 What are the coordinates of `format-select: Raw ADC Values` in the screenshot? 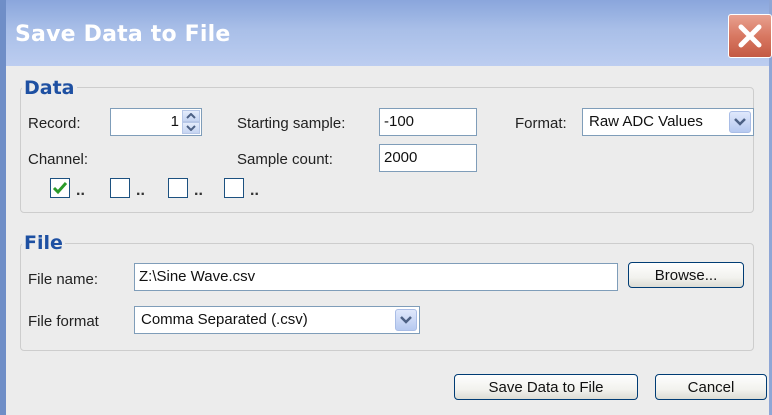 It's located at (668, 122).